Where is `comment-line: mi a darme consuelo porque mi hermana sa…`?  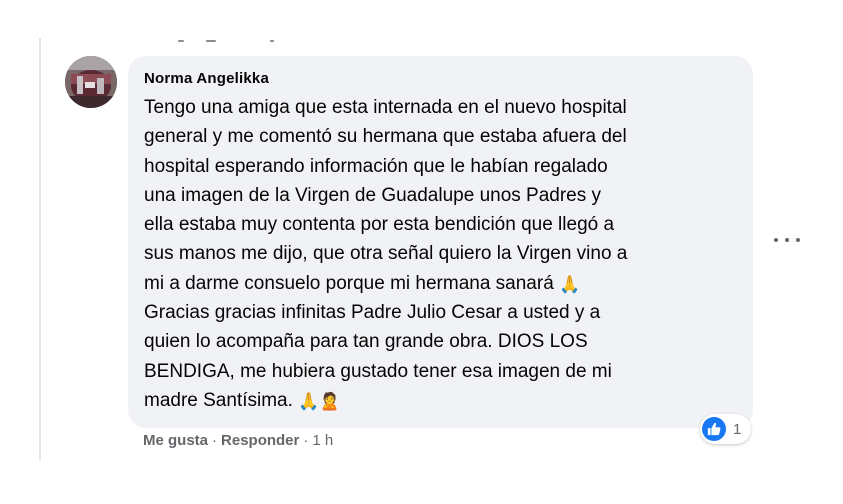
comment-line: mi a darme consuelo porque mi hermana sa… is located at coordinates (349, 283).